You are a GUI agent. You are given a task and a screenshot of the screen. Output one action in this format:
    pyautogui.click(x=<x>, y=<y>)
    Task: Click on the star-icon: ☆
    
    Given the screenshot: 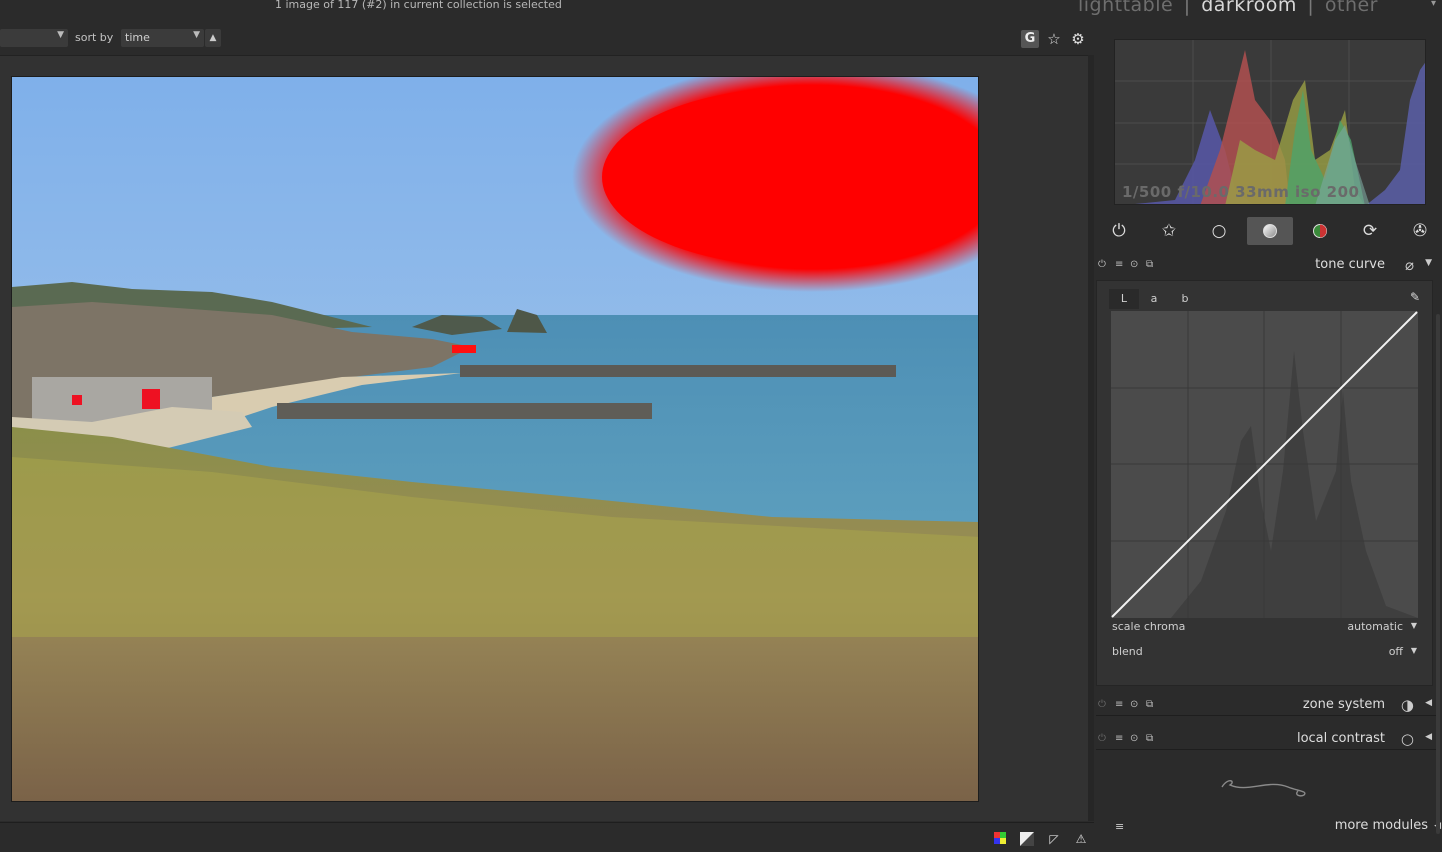 What is the action you would take?
    pyautogui.click(x=1054, y=39)
    